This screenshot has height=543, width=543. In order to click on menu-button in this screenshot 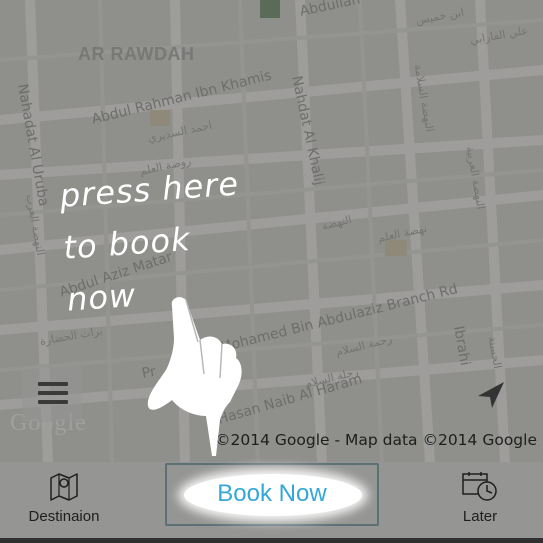, I will do `click(52, 394)`.